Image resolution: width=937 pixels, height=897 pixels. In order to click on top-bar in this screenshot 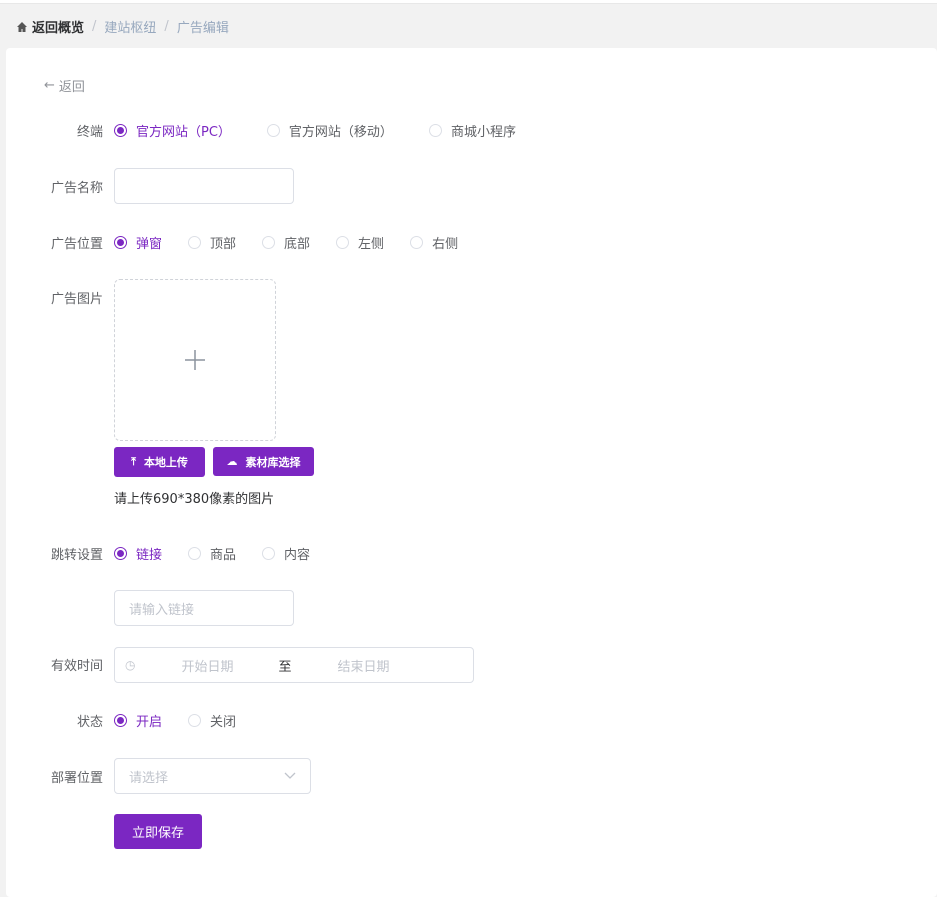, I will do `click(468, 2)`.